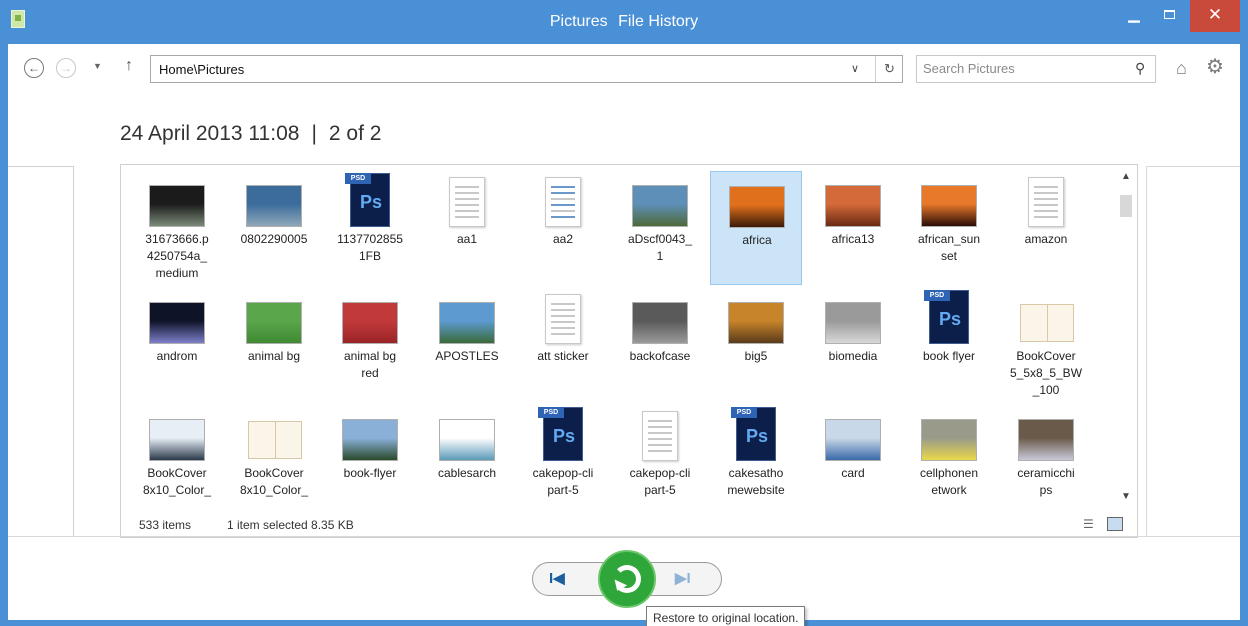  I want to click on search-input, so click(1023, 68).